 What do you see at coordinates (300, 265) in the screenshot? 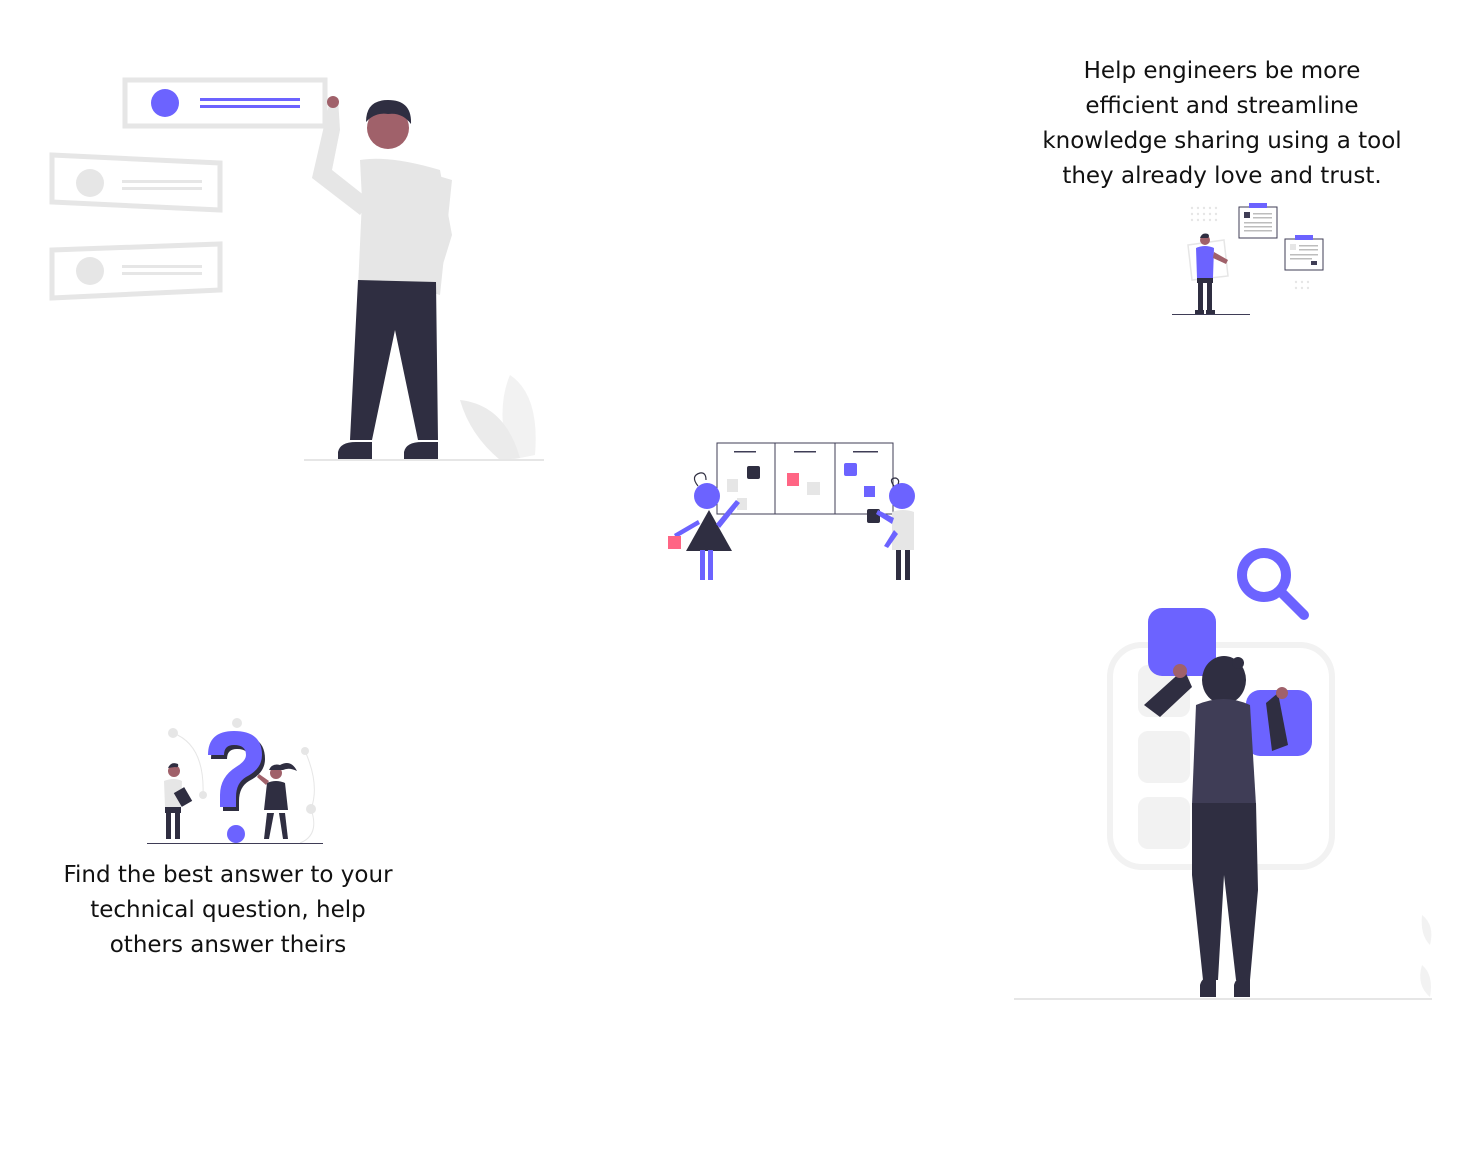
I see `man-with-cards-illustration` at bounding box center [300, 265].